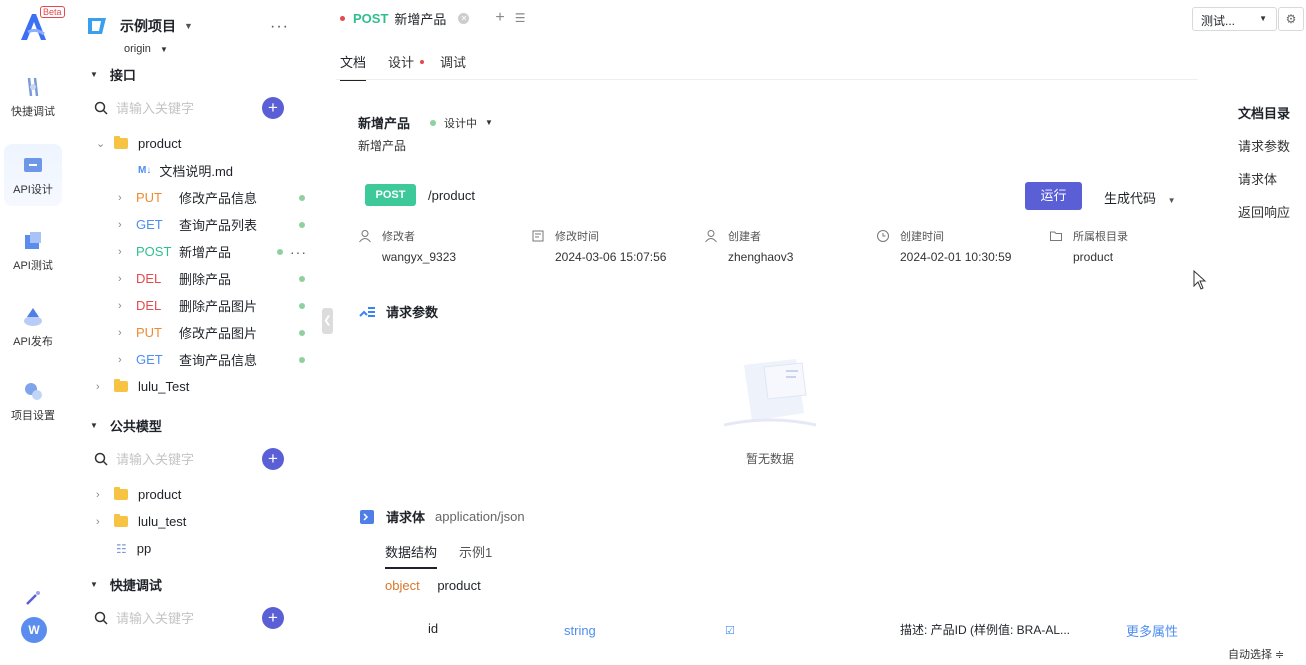 The width and height of the screenshot is (1306, 665). What do you see at coordinates (611, 257) in the screenshot?
I see `meta-value: 2024-03-06 15:07:56` at bounding box center [611, 257].